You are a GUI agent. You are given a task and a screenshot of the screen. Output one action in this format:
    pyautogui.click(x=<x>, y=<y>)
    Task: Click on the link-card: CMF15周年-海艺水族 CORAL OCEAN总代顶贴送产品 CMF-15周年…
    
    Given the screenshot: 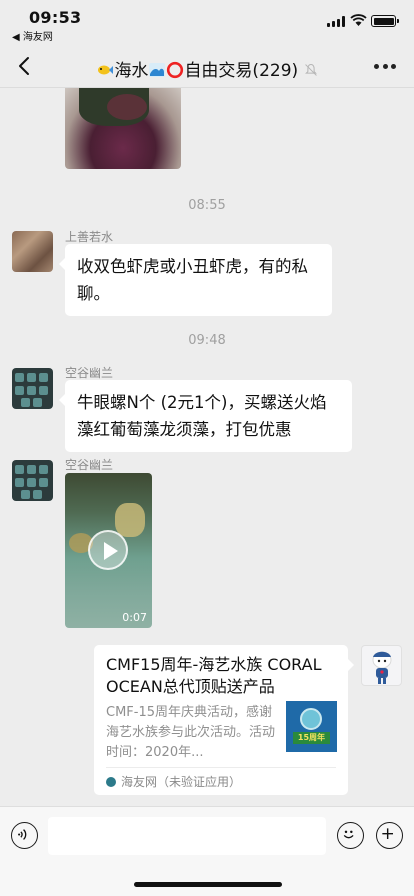 What is the action you would take?
    pyautogui.click(x=224, y=720)
    